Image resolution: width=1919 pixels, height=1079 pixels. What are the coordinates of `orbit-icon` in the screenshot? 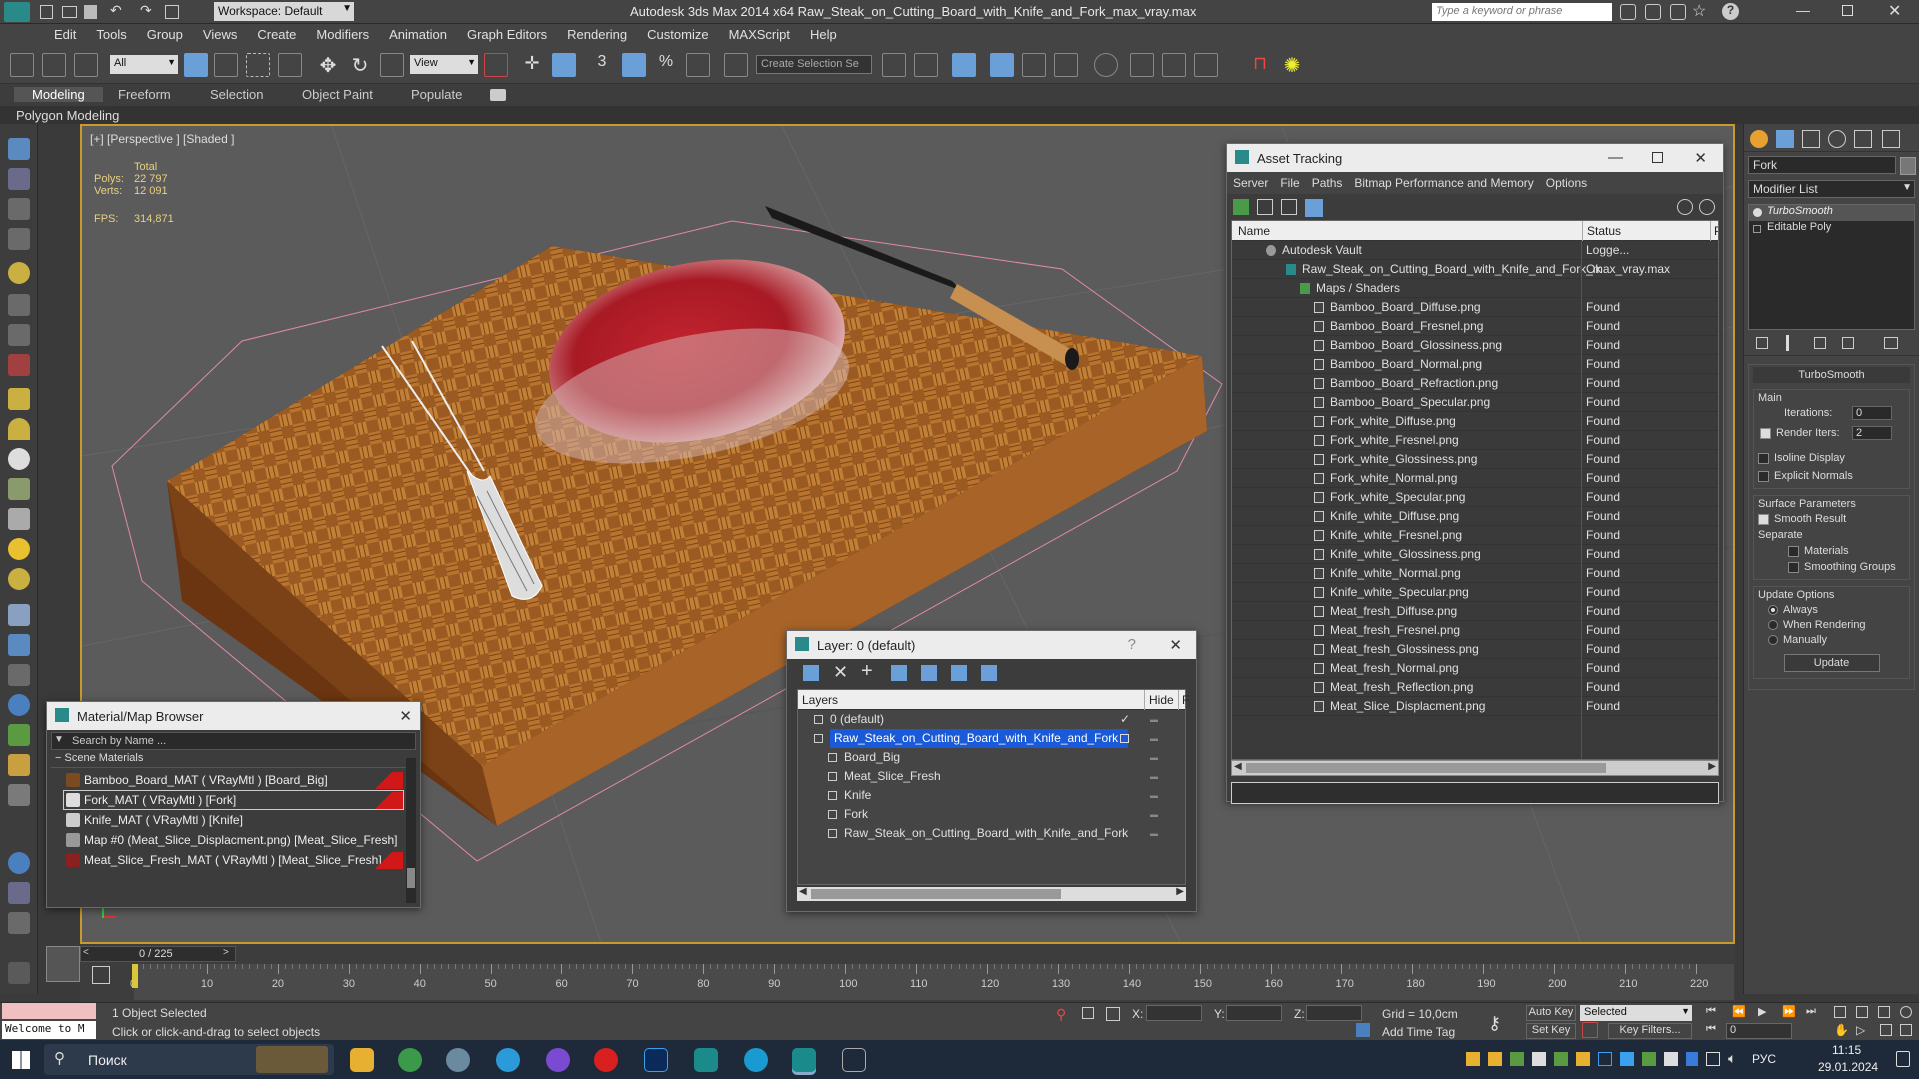 It's located at (1906, 1012).